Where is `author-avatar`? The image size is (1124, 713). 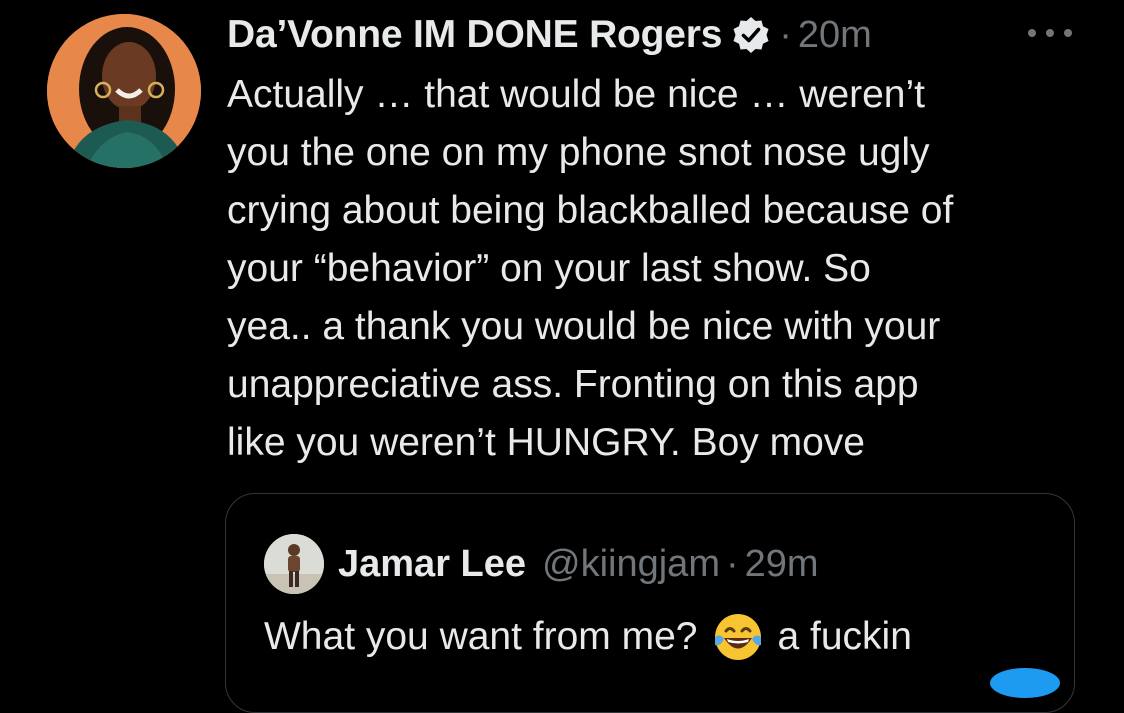
author-avatar is located at coordinates (124, 91).